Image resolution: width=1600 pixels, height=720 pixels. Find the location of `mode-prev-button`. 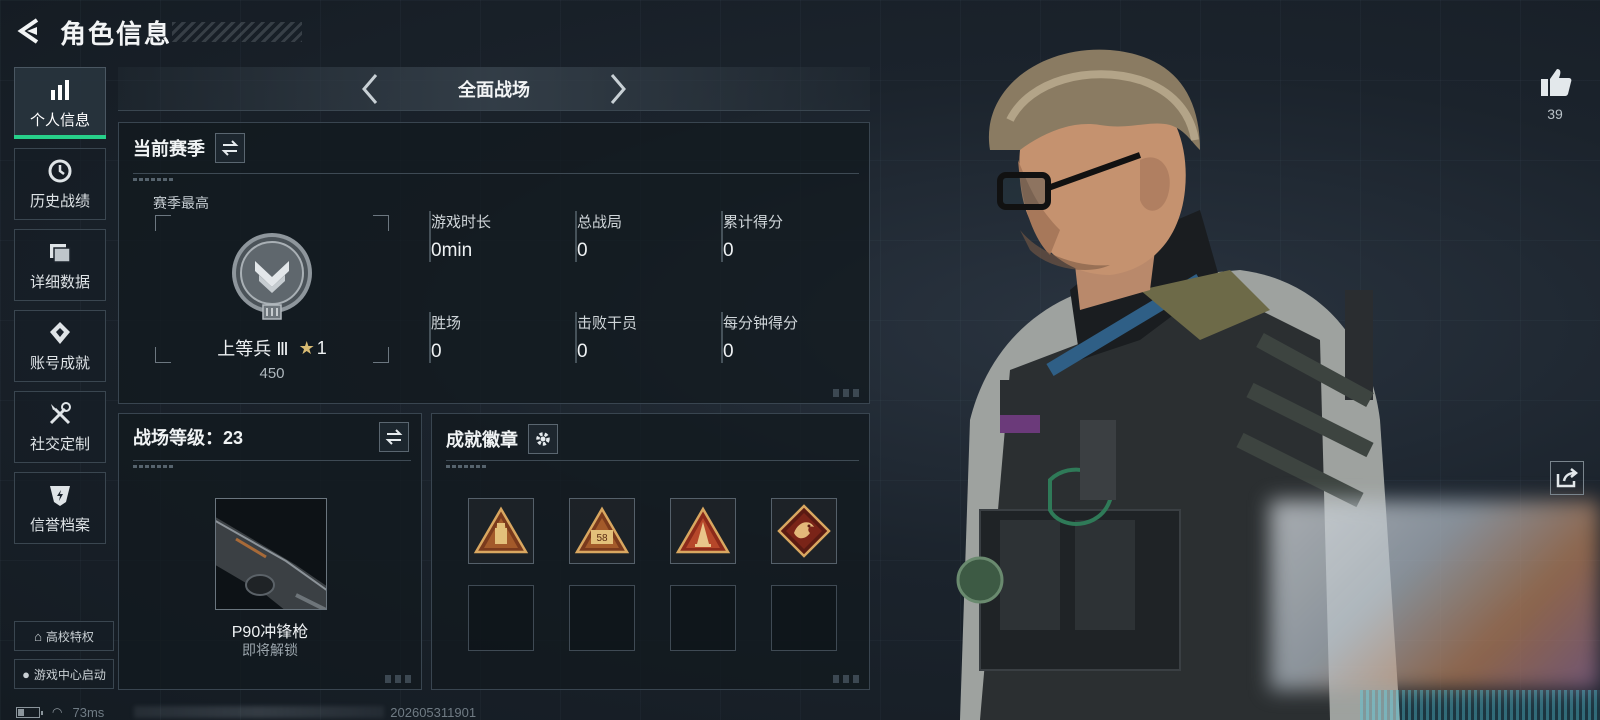

mode-prev-button is located at coordinates (370, 89).